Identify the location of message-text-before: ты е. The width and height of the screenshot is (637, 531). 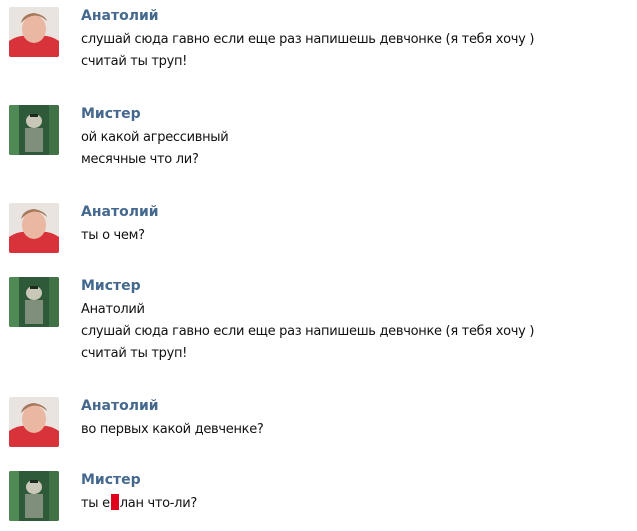
(95, 503).